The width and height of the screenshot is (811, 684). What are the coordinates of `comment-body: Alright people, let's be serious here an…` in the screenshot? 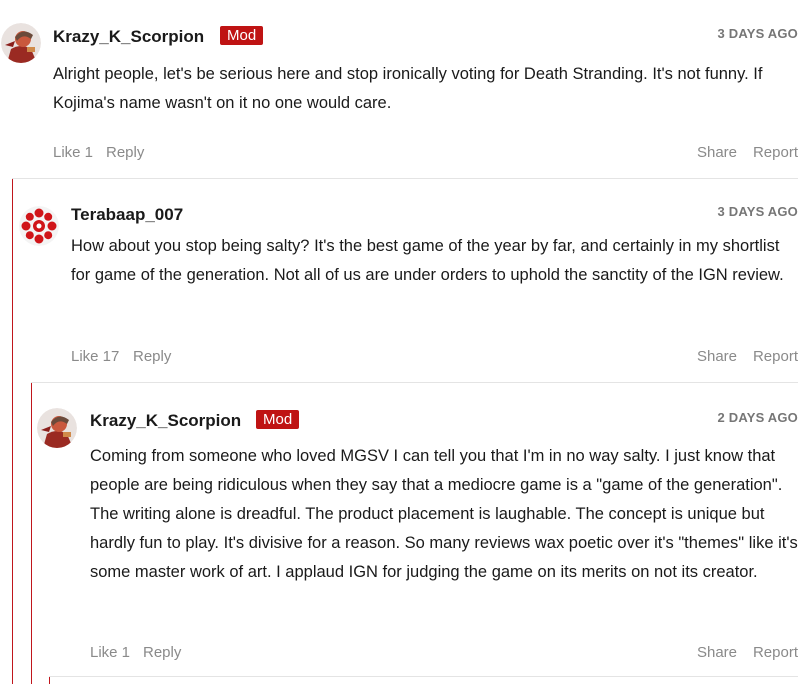 It's located at (408, 88).